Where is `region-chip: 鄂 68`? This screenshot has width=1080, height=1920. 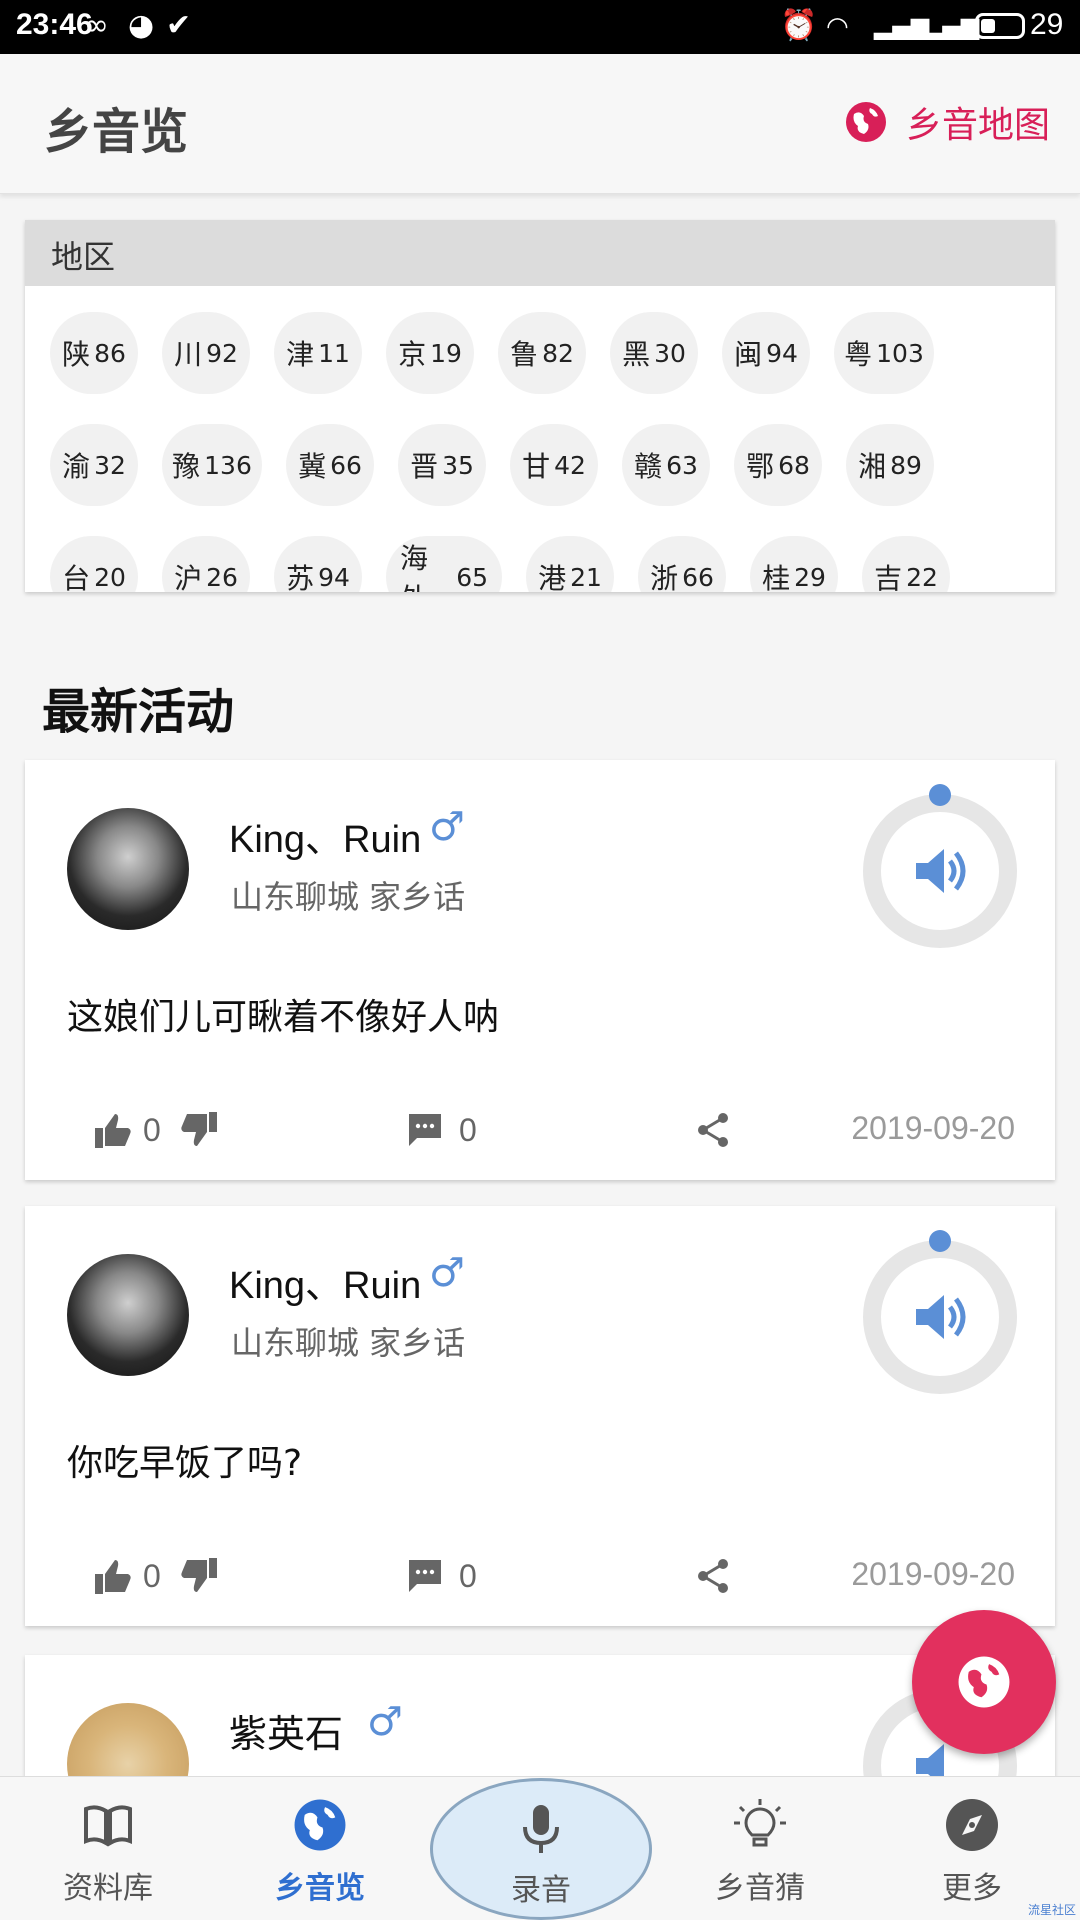
region-chip: 鄂 68 is located at coordinates (778, 465).